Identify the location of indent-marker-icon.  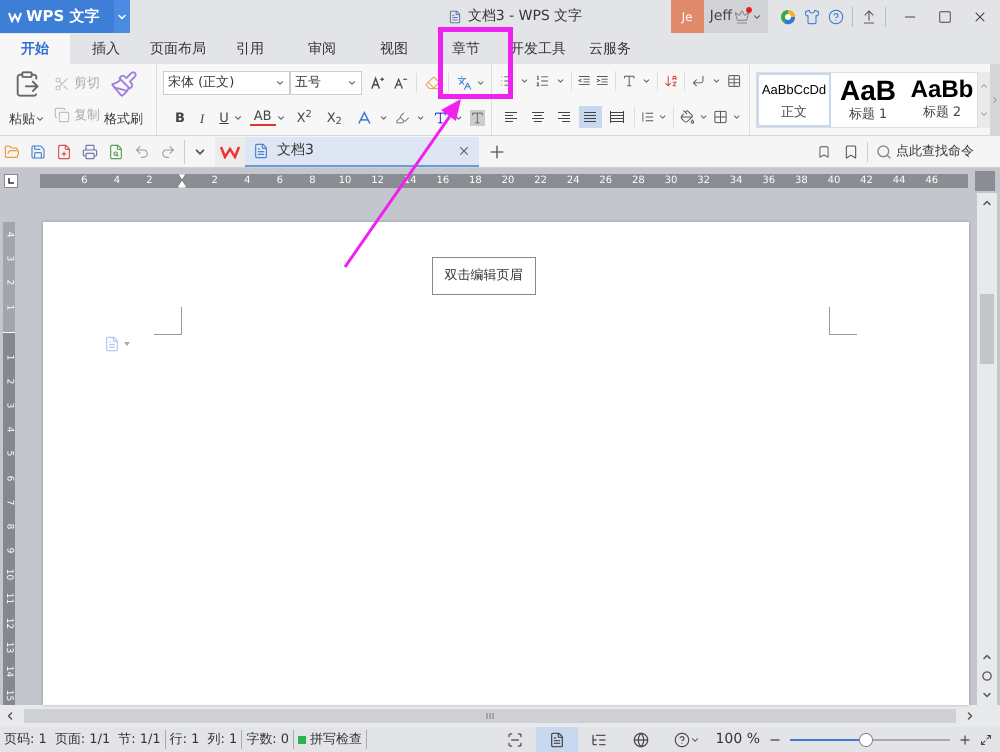
(182, 181).